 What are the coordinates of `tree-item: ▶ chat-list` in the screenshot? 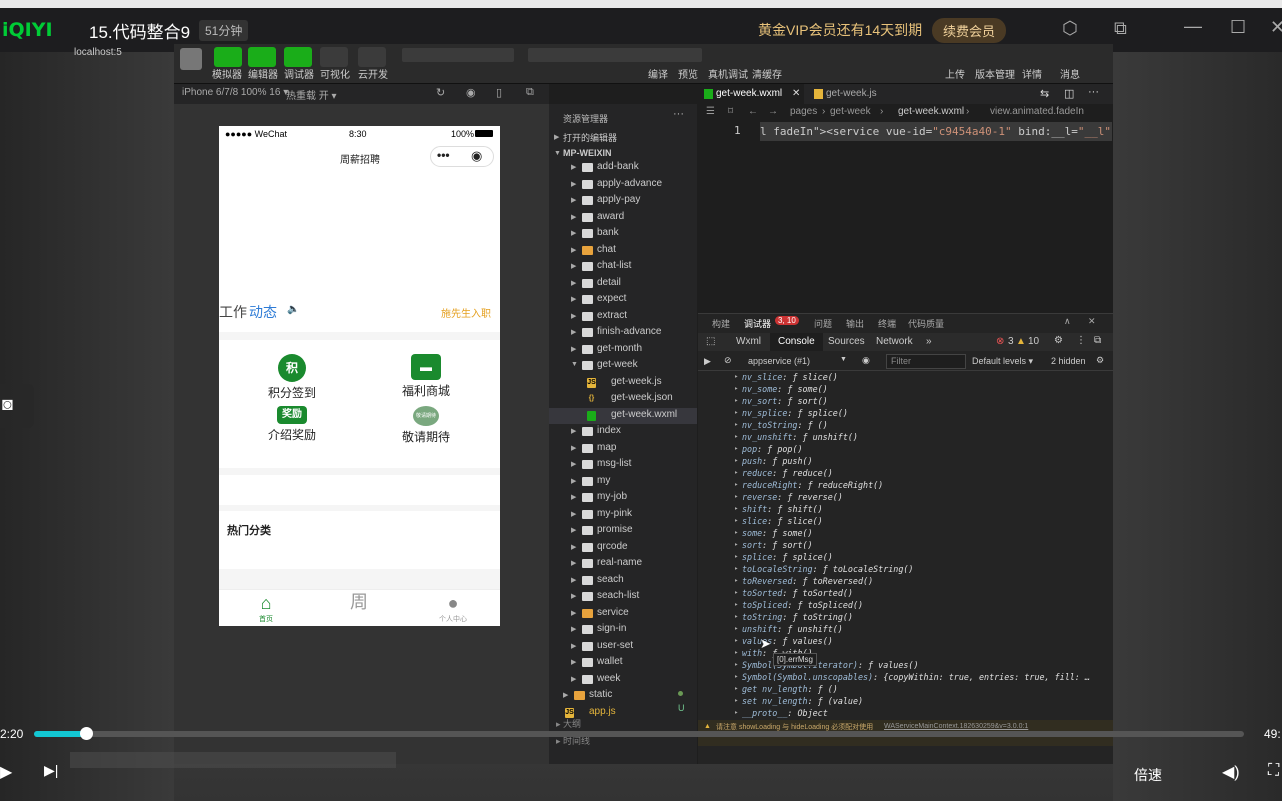 It's located at (623, 267).